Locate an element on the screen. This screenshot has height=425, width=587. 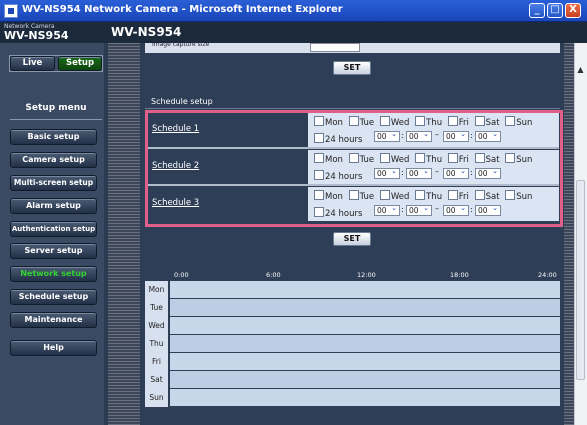
timetable-header is located at coordinates (352, 271).